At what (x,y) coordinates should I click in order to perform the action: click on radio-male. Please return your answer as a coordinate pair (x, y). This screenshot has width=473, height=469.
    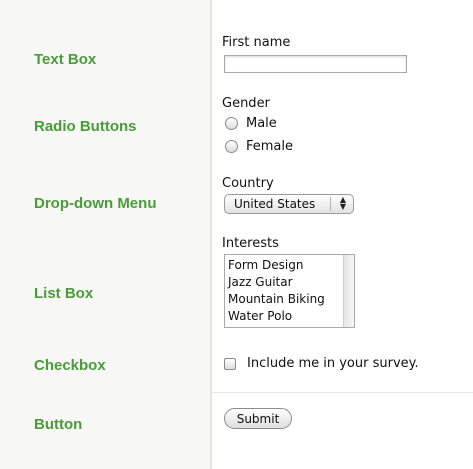
    Looking at the image, I should click on (231, 123).